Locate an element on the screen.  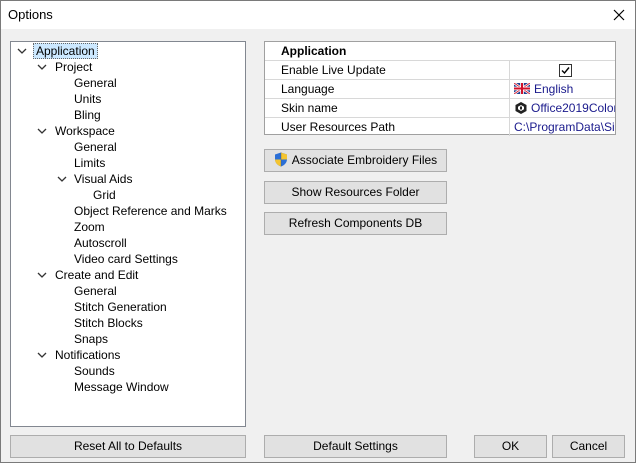
reset-all-to-defaults-button: Reset All to Defaults is located at coordinates (128, 446).